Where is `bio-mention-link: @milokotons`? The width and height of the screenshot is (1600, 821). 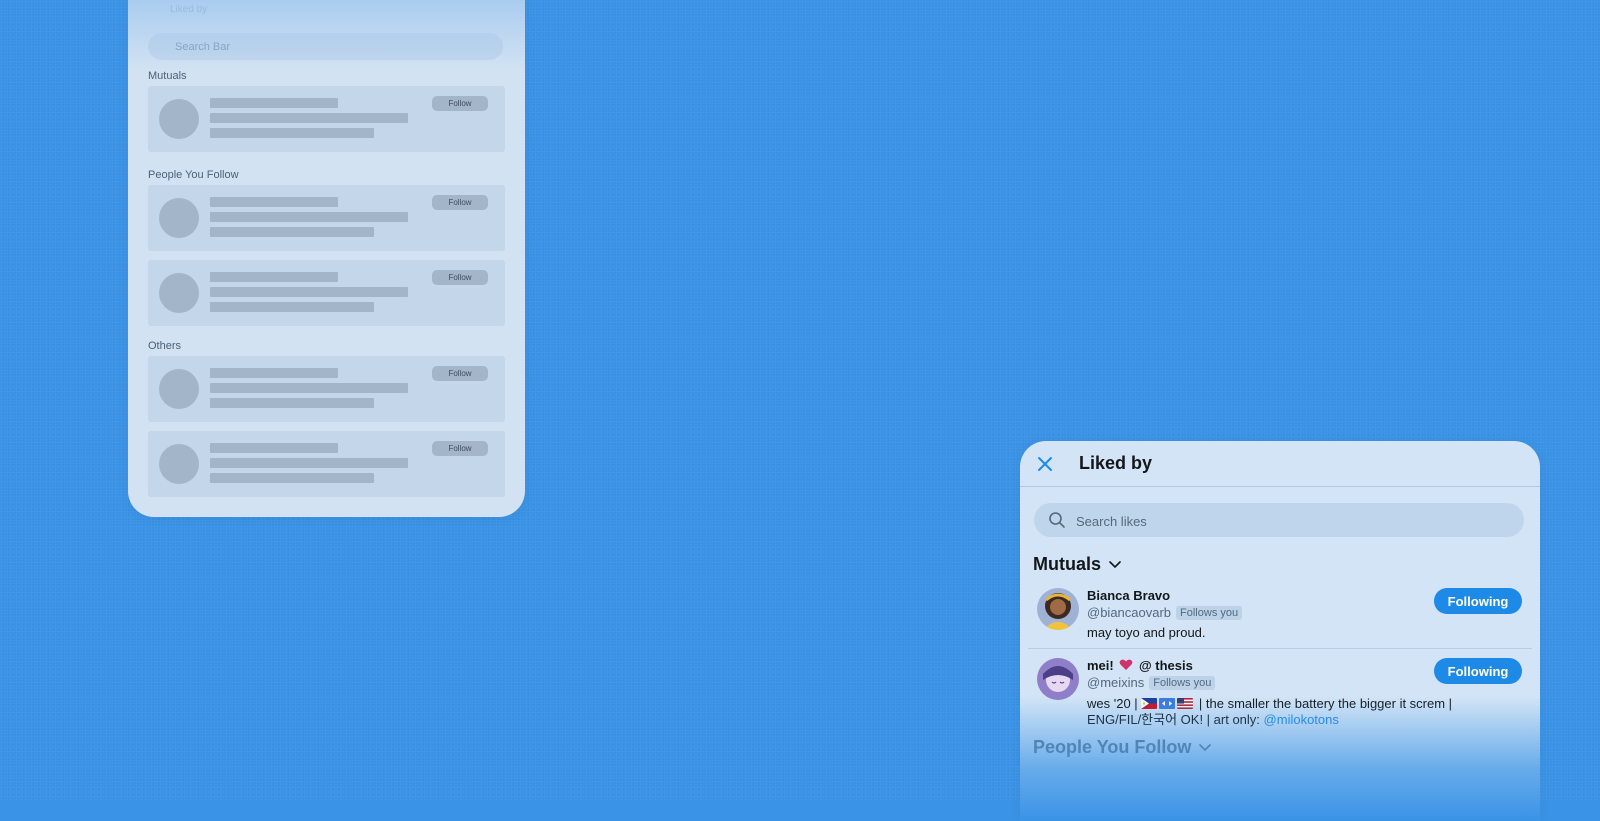
bio-mention-link: @milokotons is located at coordinates (1301, 719).